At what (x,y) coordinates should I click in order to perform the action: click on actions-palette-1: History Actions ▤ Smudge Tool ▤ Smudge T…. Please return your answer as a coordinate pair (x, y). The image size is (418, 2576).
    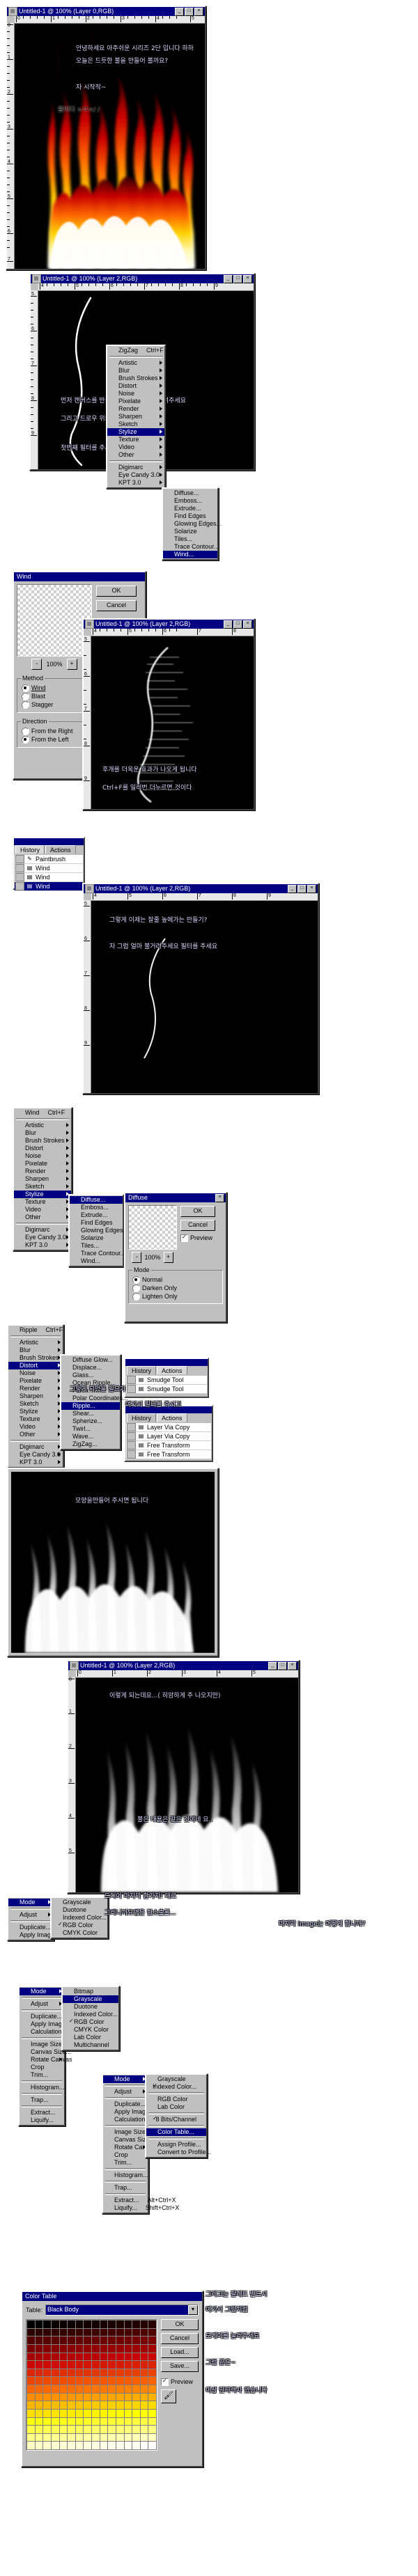
    Looking at the image, I should click on (166, 1378).